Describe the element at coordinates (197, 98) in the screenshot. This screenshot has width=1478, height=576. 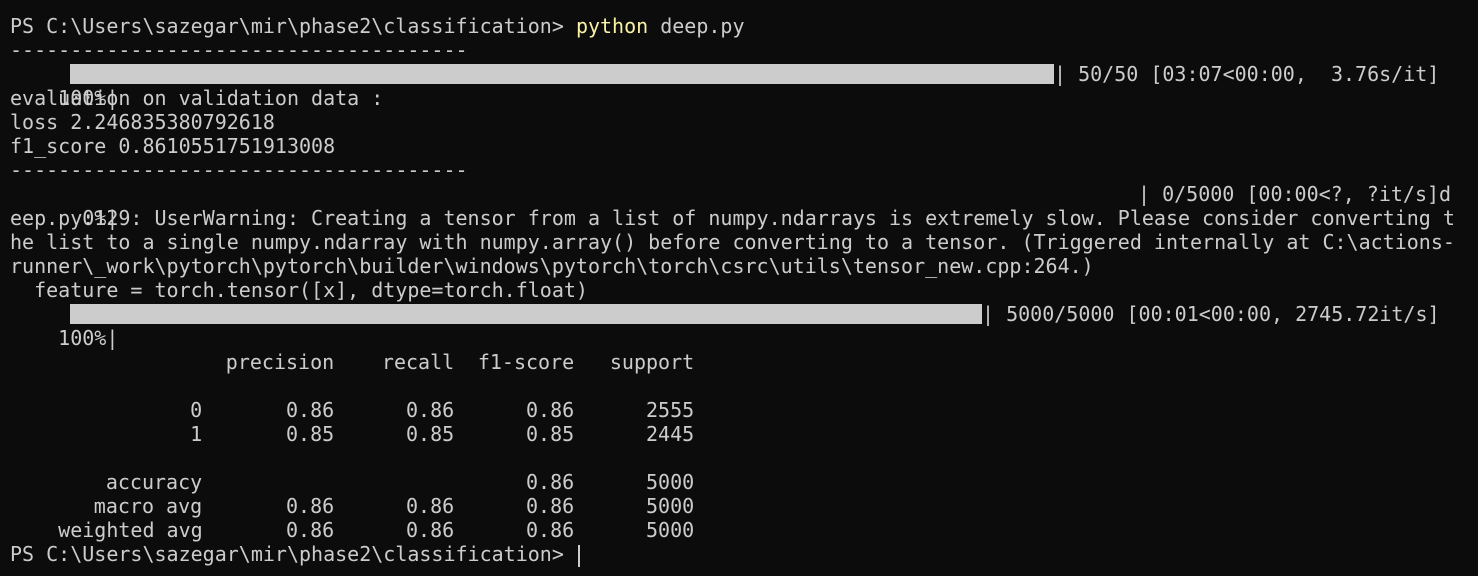
I see `eval-header: evaluation on validation data :` at that location.